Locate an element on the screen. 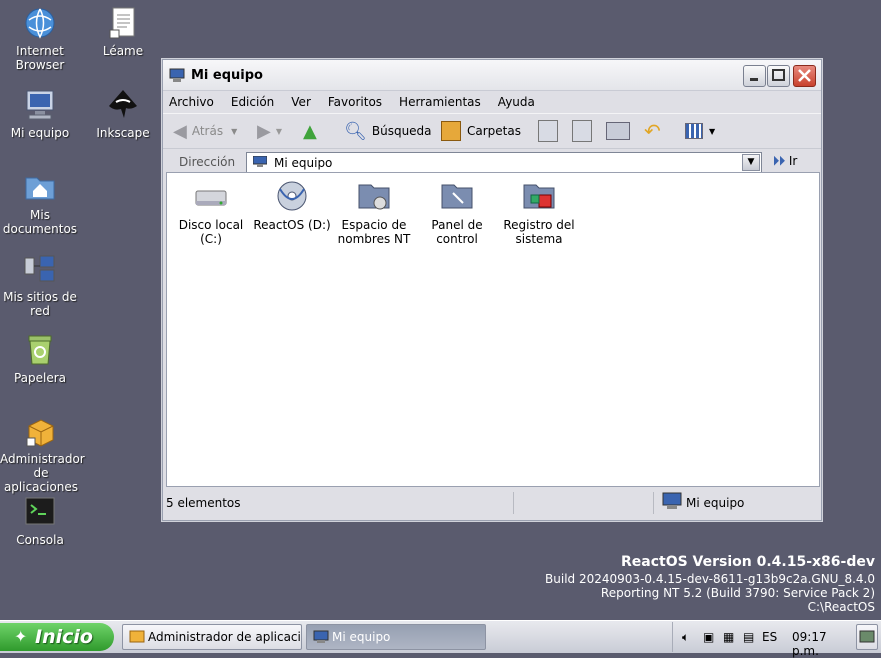 The width and height of the screenshot is (881, 658). back-button: ◀ Atrás ▼ is located at coordinates (205, 131).